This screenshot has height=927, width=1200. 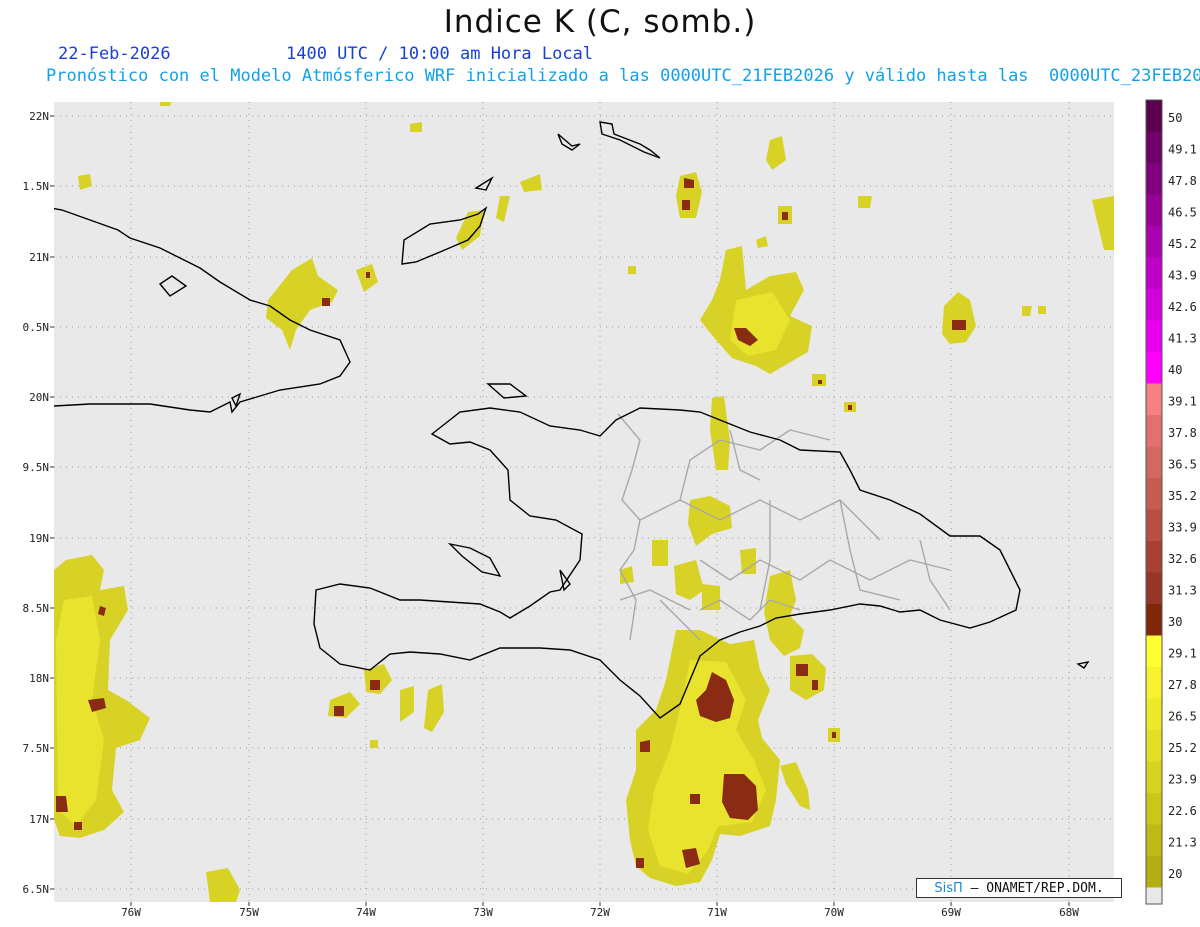 What do you see at coordinates (1182, 465) in the screenshot?
I see `colorbar-label: 36.5` at bounding box center [1182, 465].